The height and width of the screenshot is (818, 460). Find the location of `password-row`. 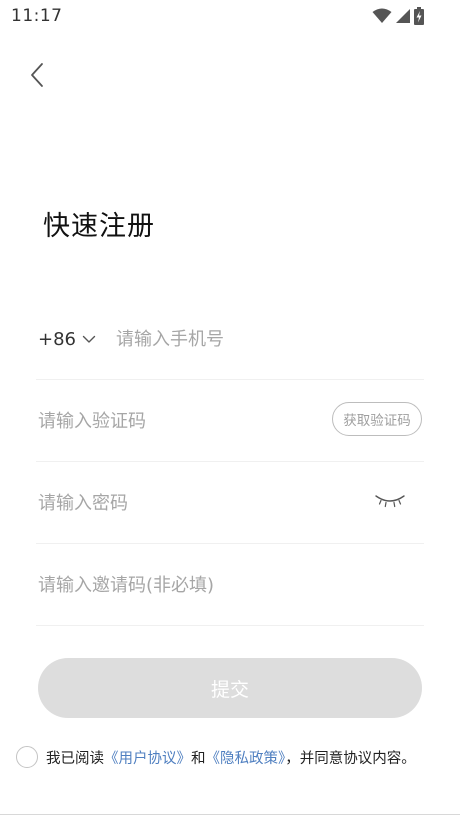

password-row is located at coordinates (230, 503).